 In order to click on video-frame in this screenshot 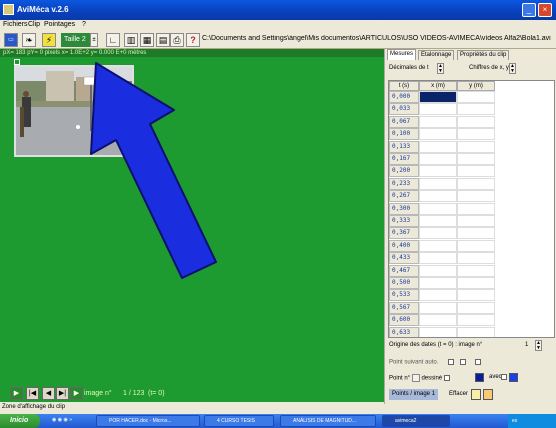, I will do `click(74, 111)`.